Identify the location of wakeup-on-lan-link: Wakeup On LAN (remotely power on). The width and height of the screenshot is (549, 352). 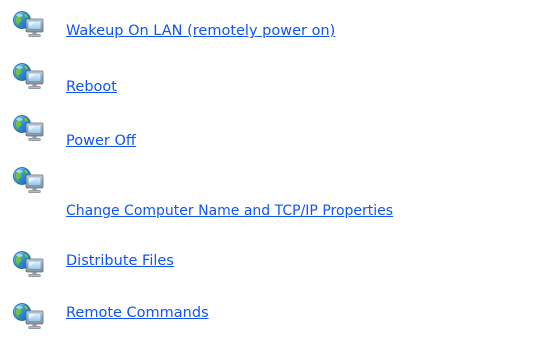
(200, 31).